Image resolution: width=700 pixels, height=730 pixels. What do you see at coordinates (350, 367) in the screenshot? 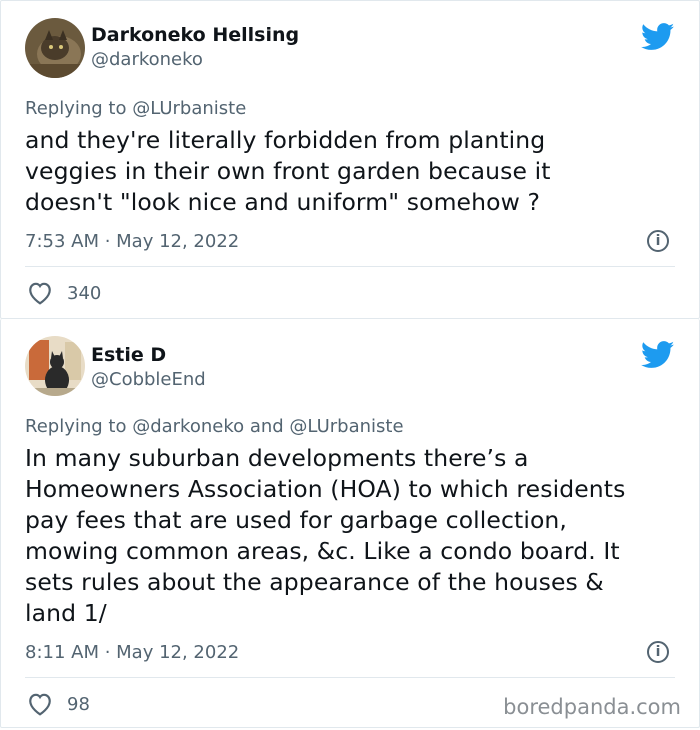
I see `tweet-header: Estie D @CobbleEnd` at bounding box center [350, 367].